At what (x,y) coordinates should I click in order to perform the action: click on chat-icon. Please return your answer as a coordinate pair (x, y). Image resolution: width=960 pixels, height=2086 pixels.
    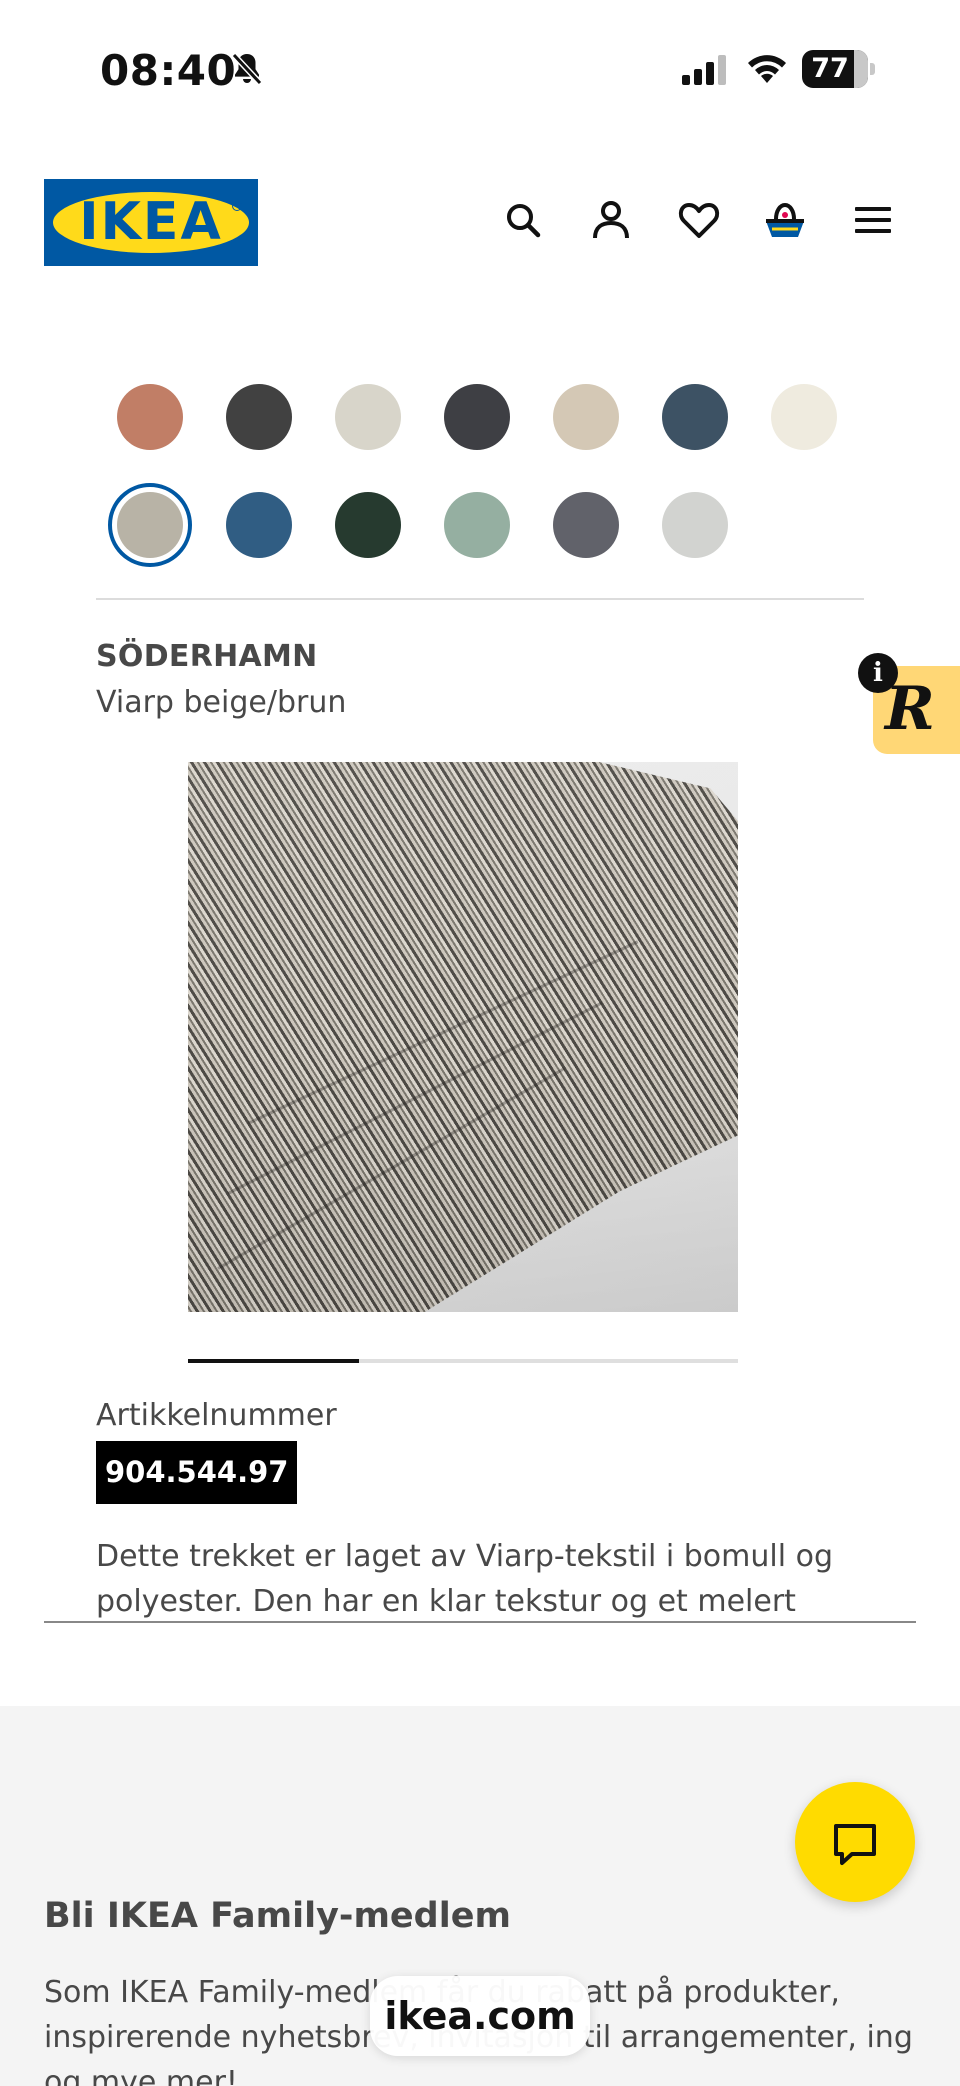
    Looking at the image, I should click on (855, 1844).